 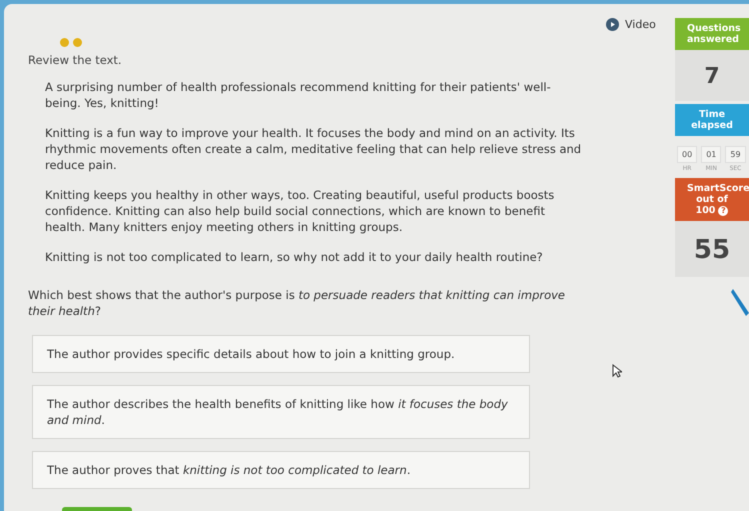 I want to click on pencil-icon, so click(x=740, y=302).